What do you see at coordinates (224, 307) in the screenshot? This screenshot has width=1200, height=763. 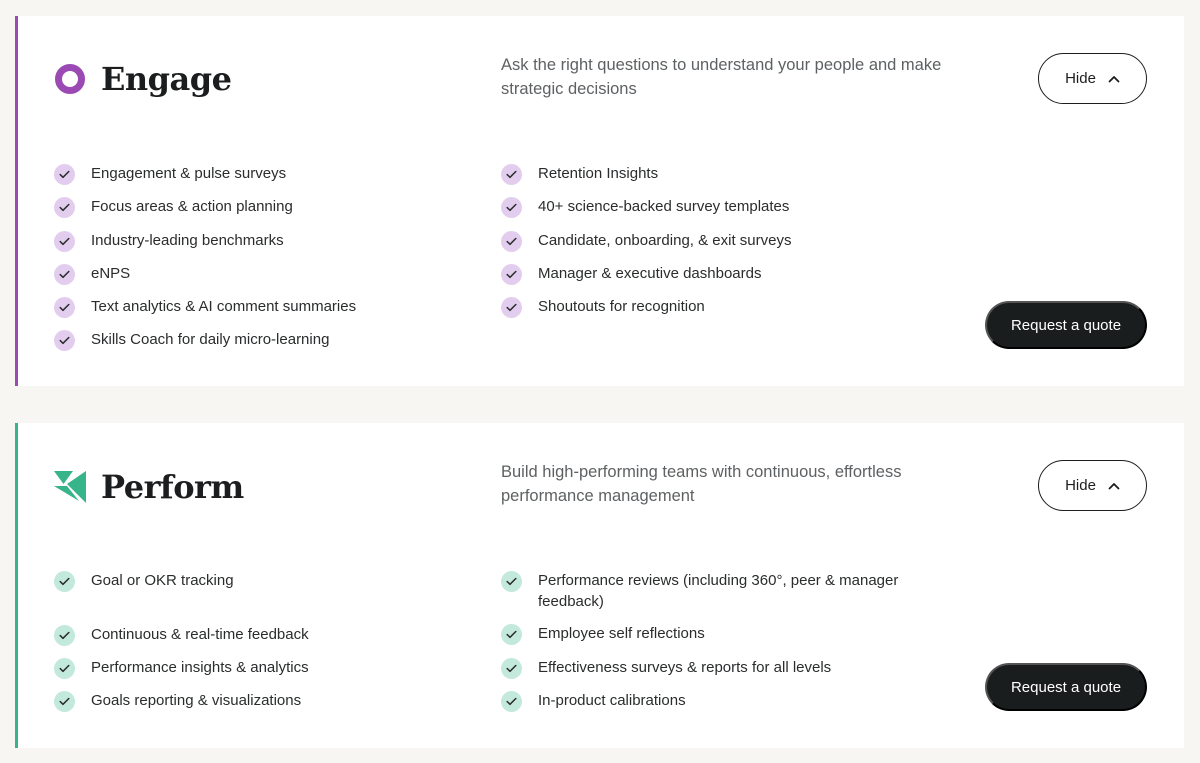 I see `feature-label: Text analytics & AI comment summaries` at bounding box center [224, 307].